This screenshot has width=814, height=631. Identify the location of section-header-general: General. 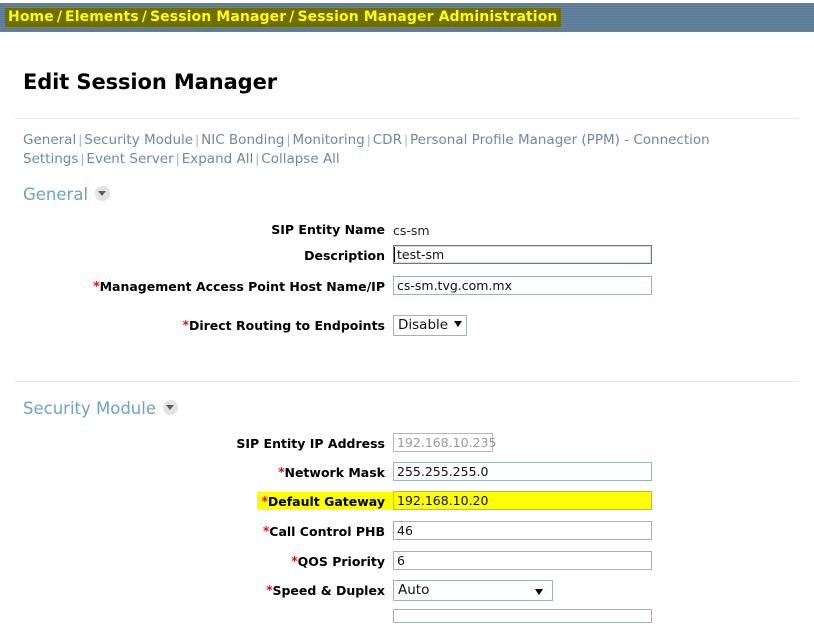
(67, 194).